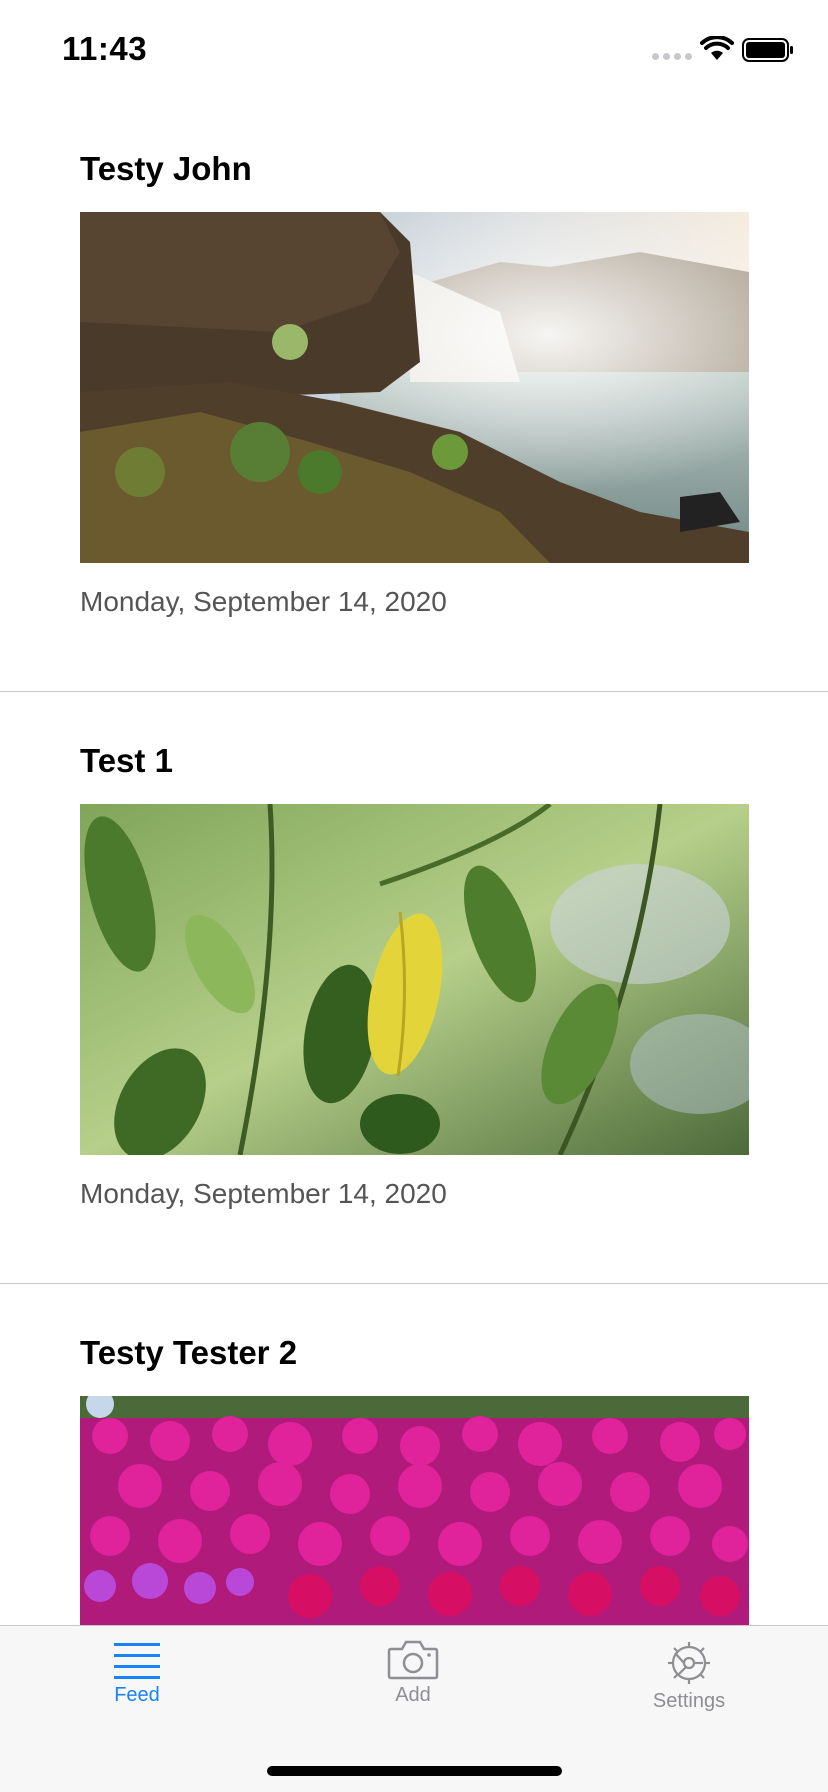 This screenshot has height=1792, width=828. What do you see at coordinates (137, 1661) in the screenshot?
I see `list-icon` at bounding box center [137, 1661].